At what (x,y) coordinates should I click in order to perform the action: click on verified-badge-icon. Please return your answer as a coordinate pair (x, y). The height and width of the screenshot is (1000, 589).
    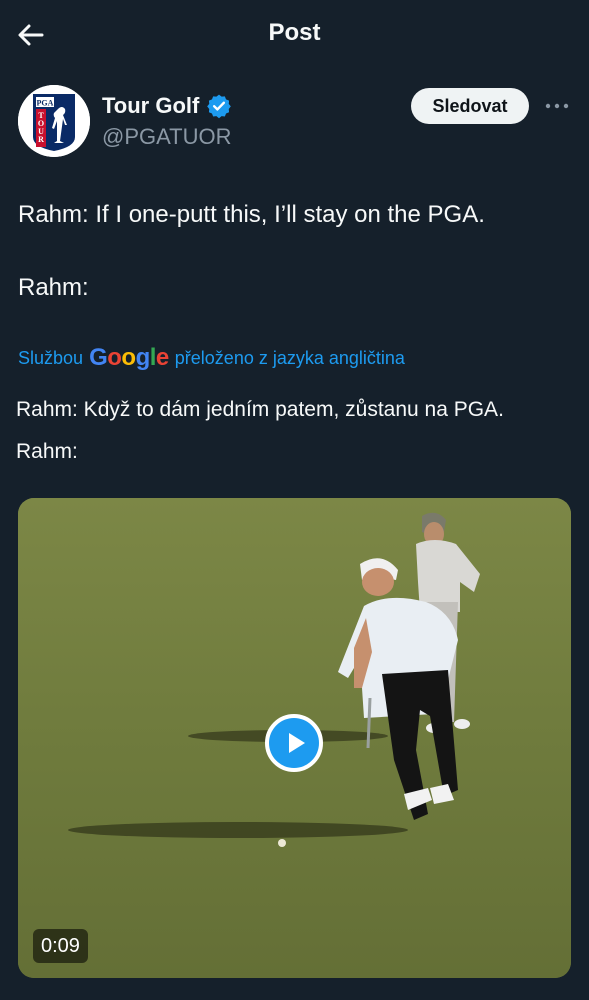
    Looking at the image, I should click on (219, 106).